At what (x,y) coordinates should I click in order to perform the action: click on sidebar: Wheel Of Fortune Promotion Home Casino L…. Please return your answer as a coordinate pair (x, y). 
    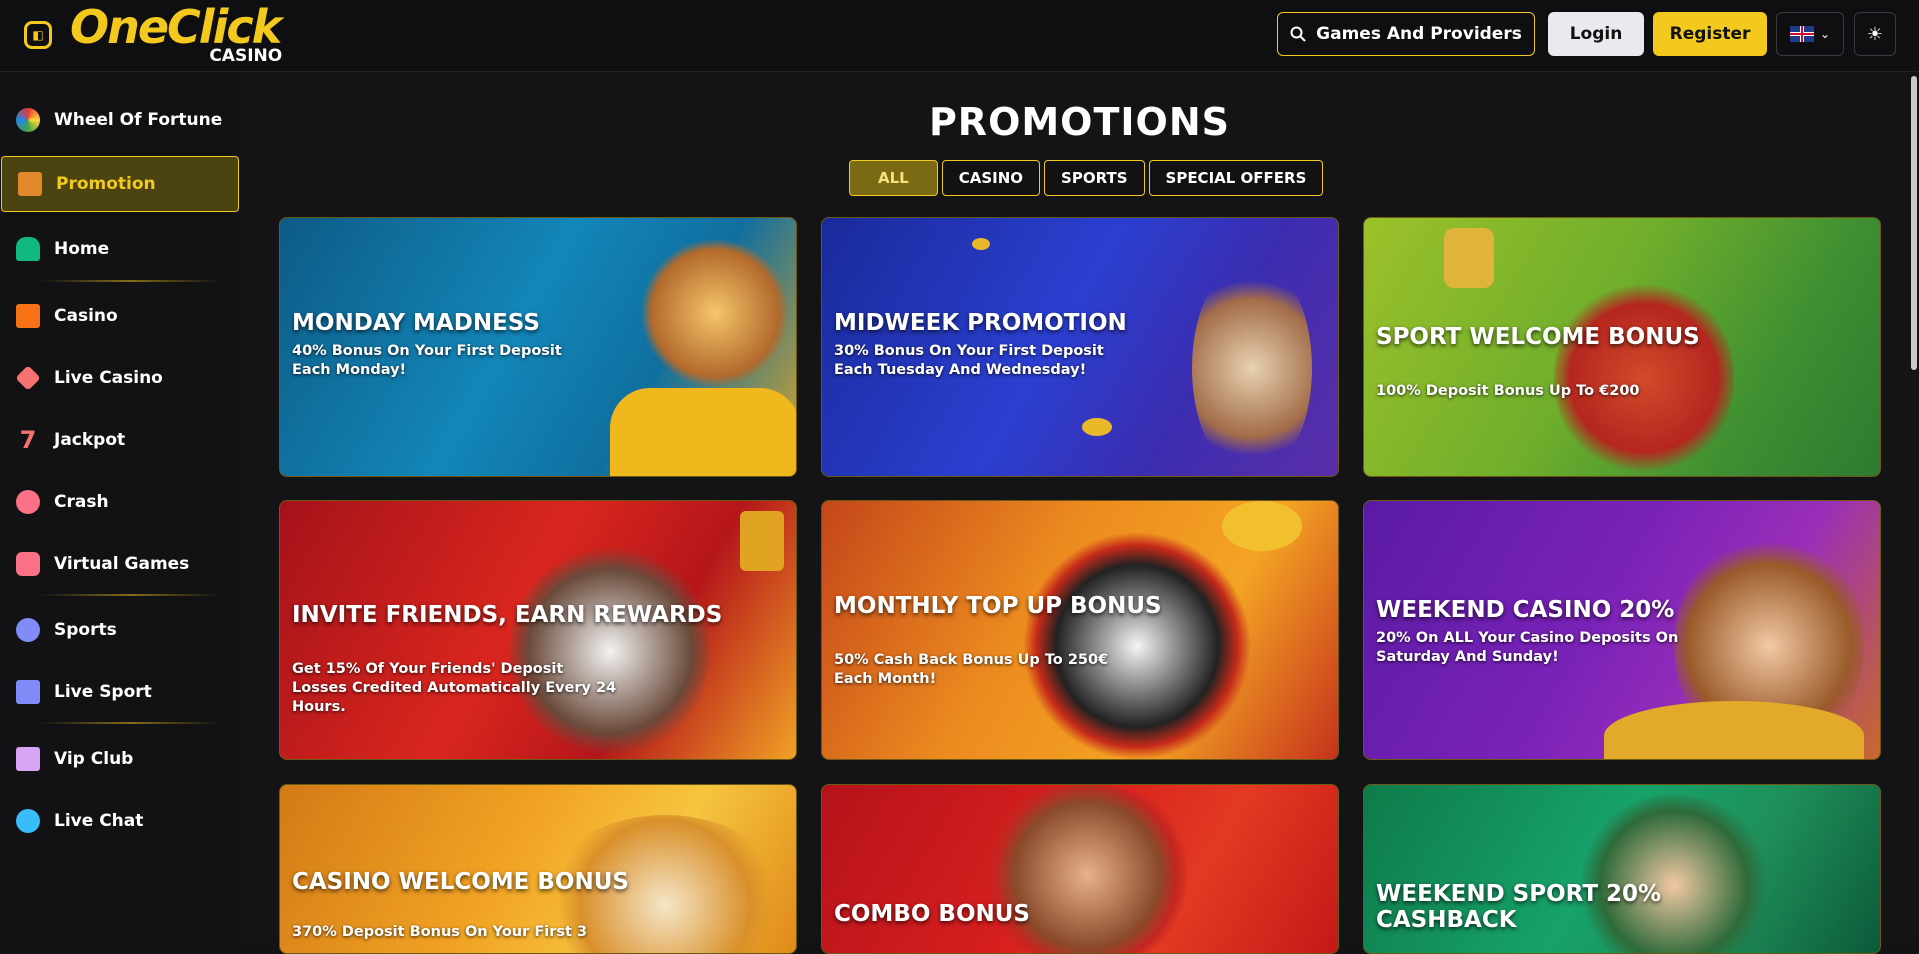
    Looking at the image, I should click on (120, 505).